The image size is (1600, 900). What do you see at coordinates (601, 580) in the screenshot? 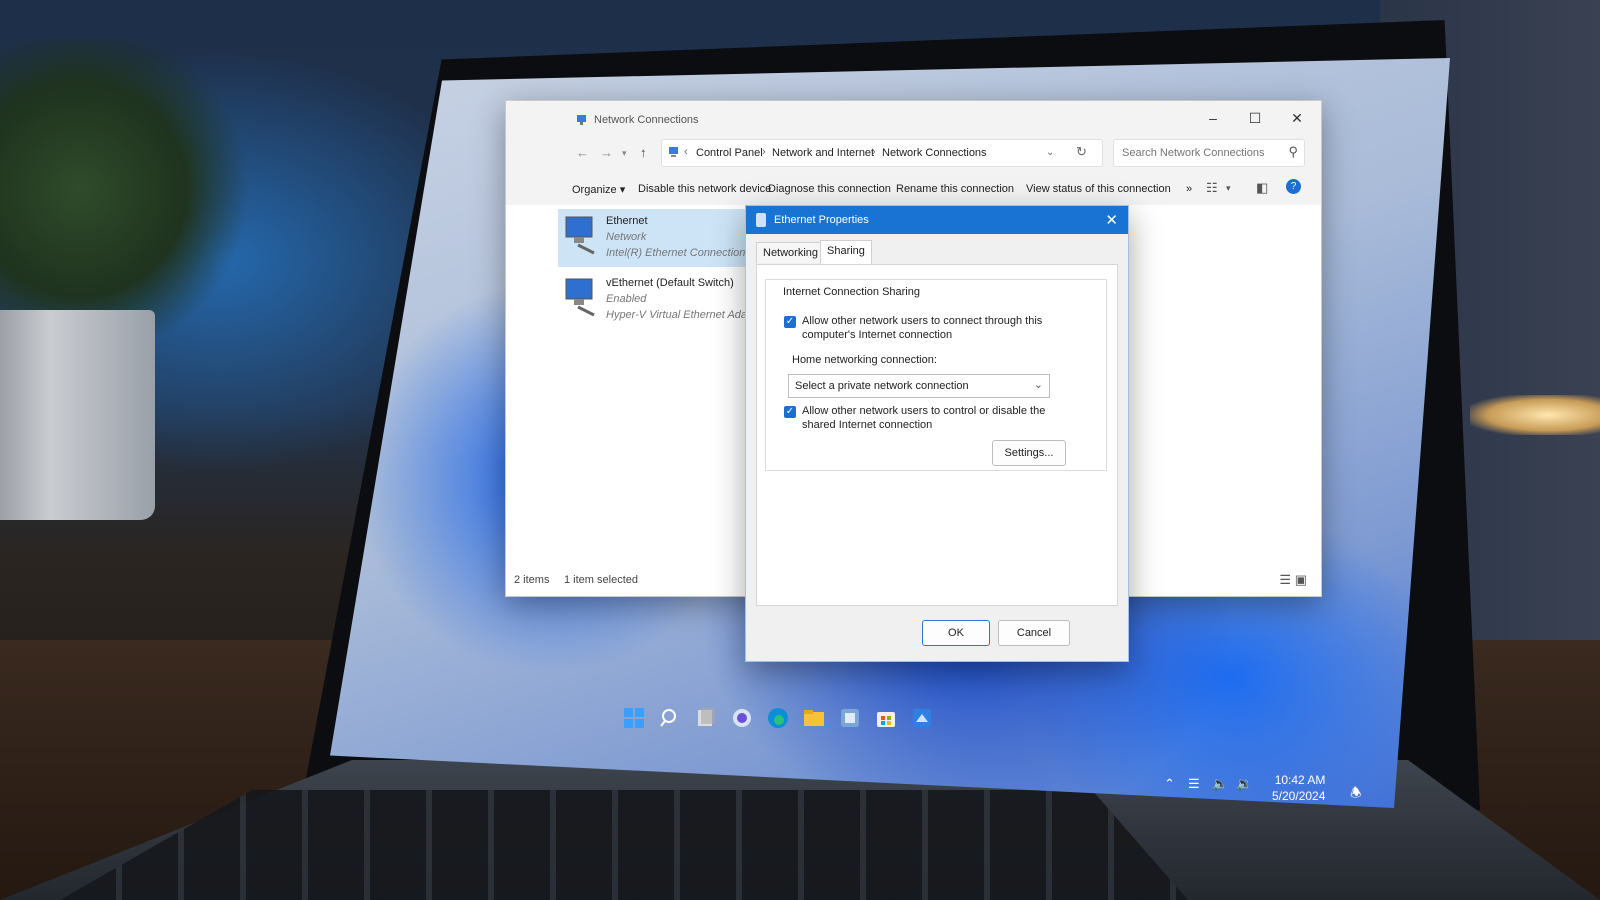
I see `selection-count: 1 item selected` at bounding box center [601, 580].